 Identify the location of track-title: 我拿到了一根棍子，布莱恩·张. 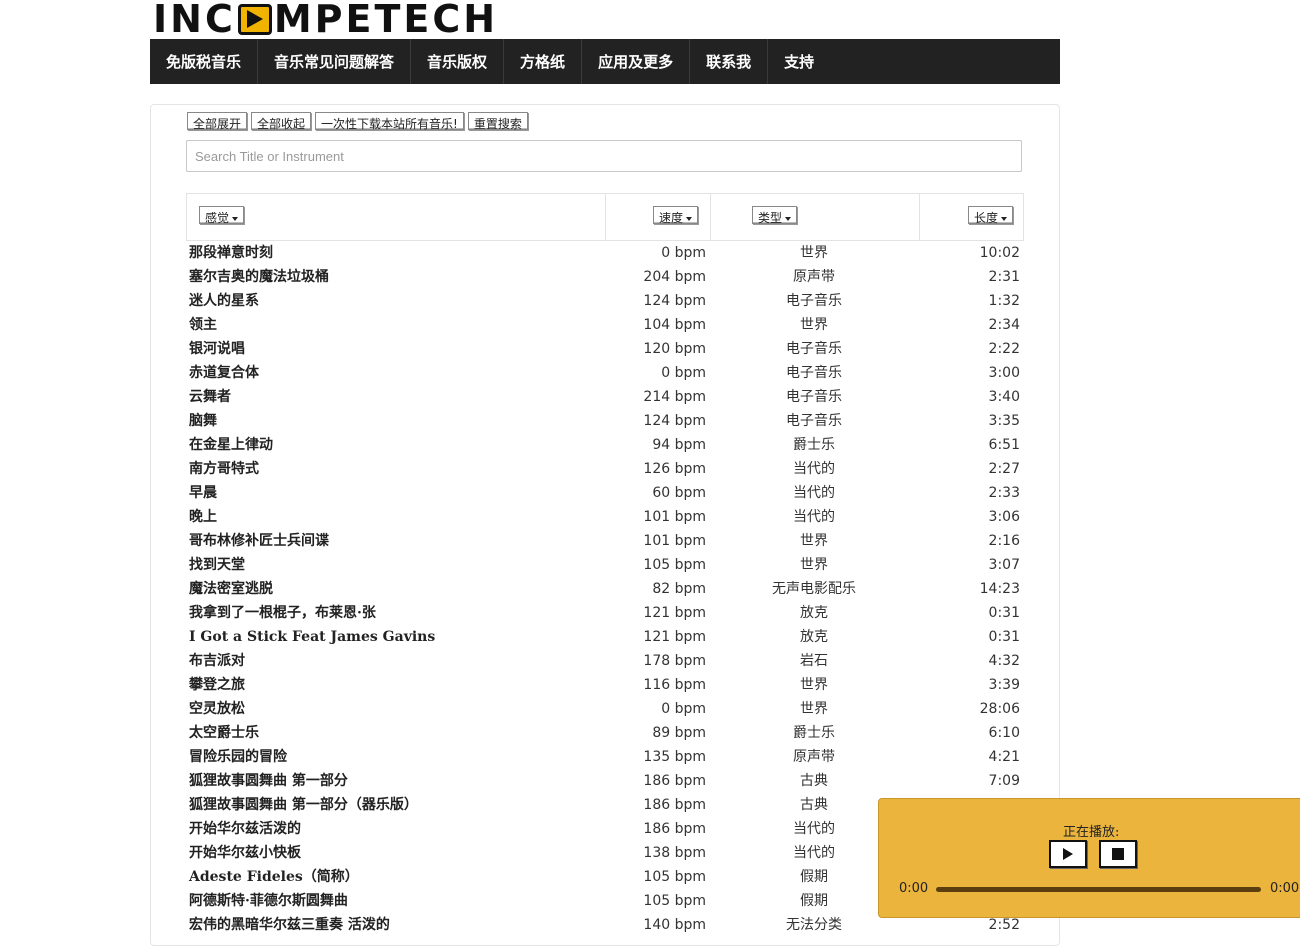
(282, 613).